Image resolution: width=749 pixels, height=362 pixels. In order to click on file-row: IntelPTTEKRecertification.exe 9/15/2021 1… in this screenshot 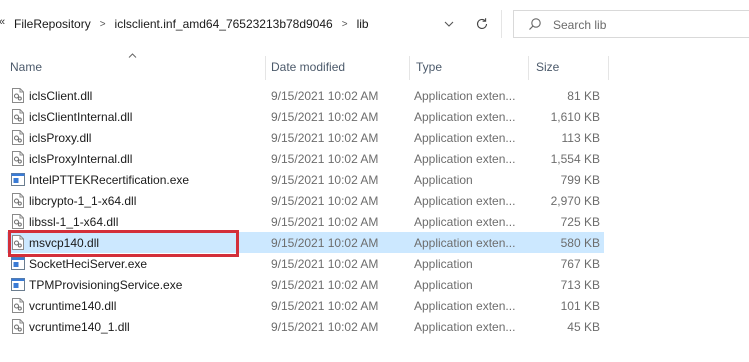, I will do `click(305, 179)`.